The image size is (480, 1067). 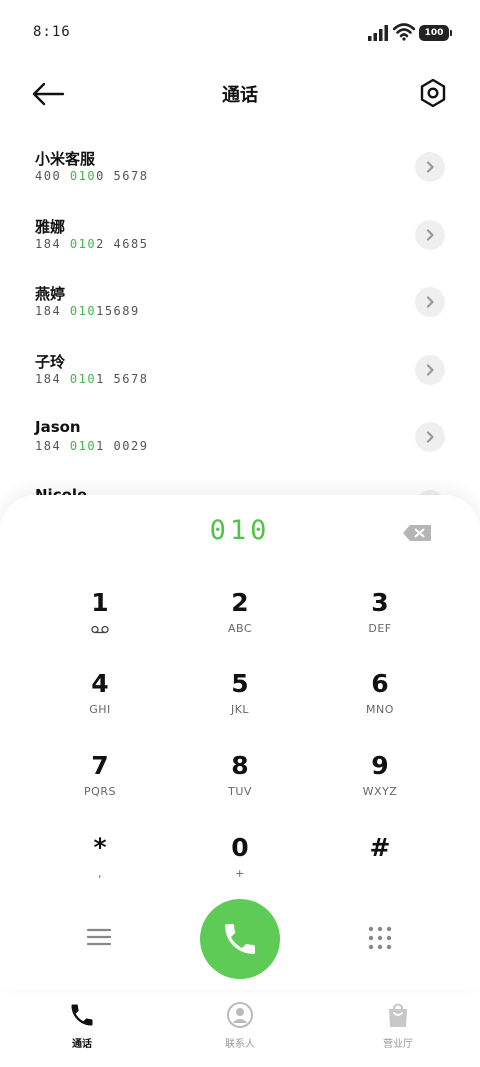 I want to click on battery-icon: 100, so click(x=435, y=33).